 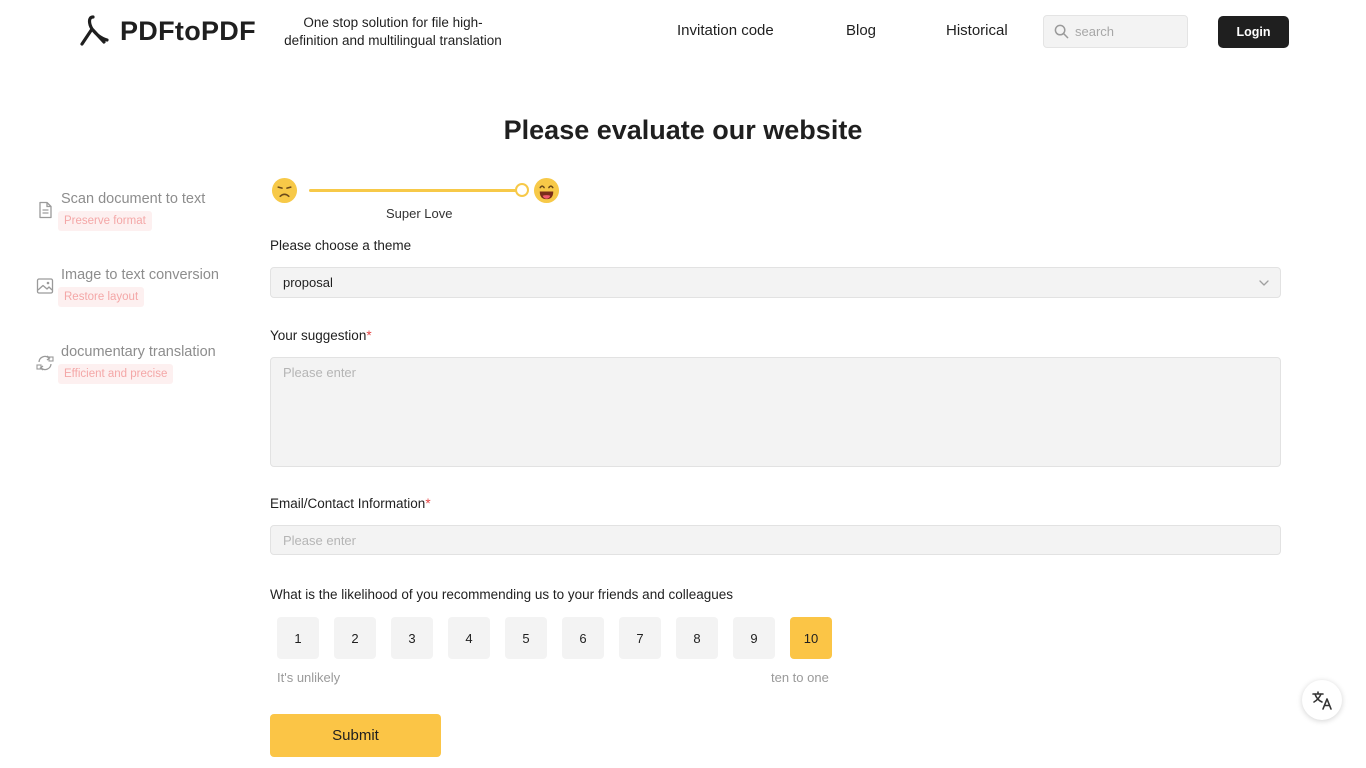 I want to click on rating-track, so click(x=415, y=190).